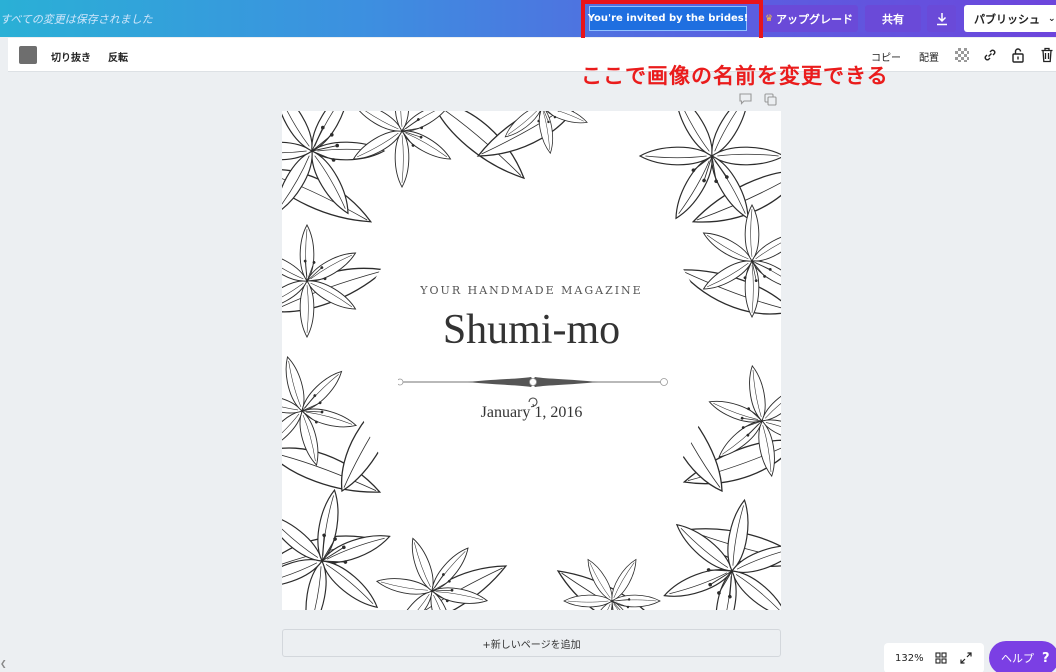  I want to click on publish-label: パブリッシュ, so click(1007, 19).